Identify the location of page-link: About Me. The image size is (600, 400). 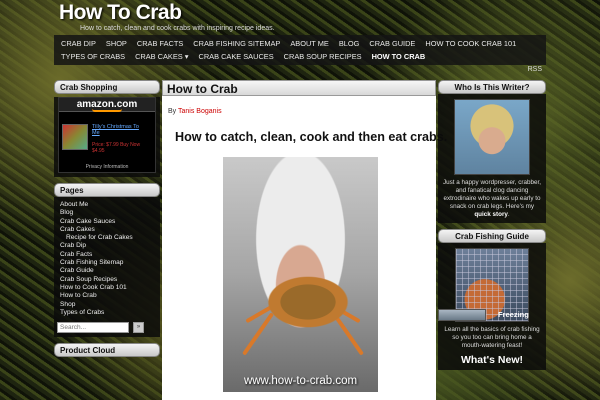
(110, 205).